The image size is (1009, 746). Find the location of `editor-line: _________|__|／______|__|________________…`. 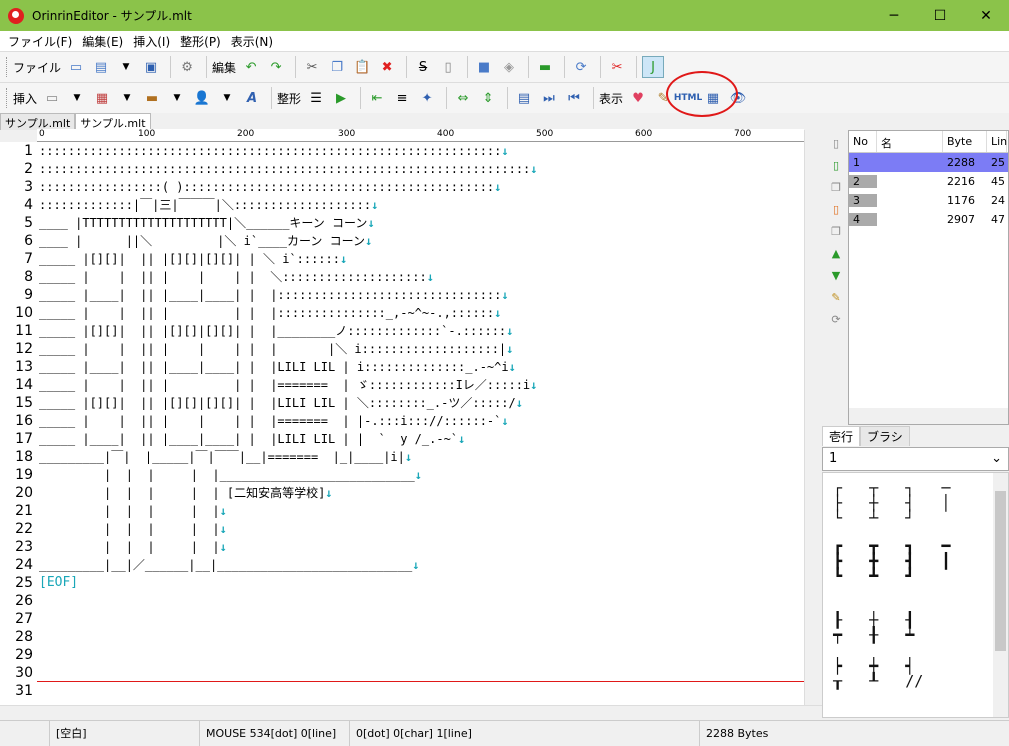

editor-line: _________|__|／______|__|________________… is located at coordinates (229, 565).